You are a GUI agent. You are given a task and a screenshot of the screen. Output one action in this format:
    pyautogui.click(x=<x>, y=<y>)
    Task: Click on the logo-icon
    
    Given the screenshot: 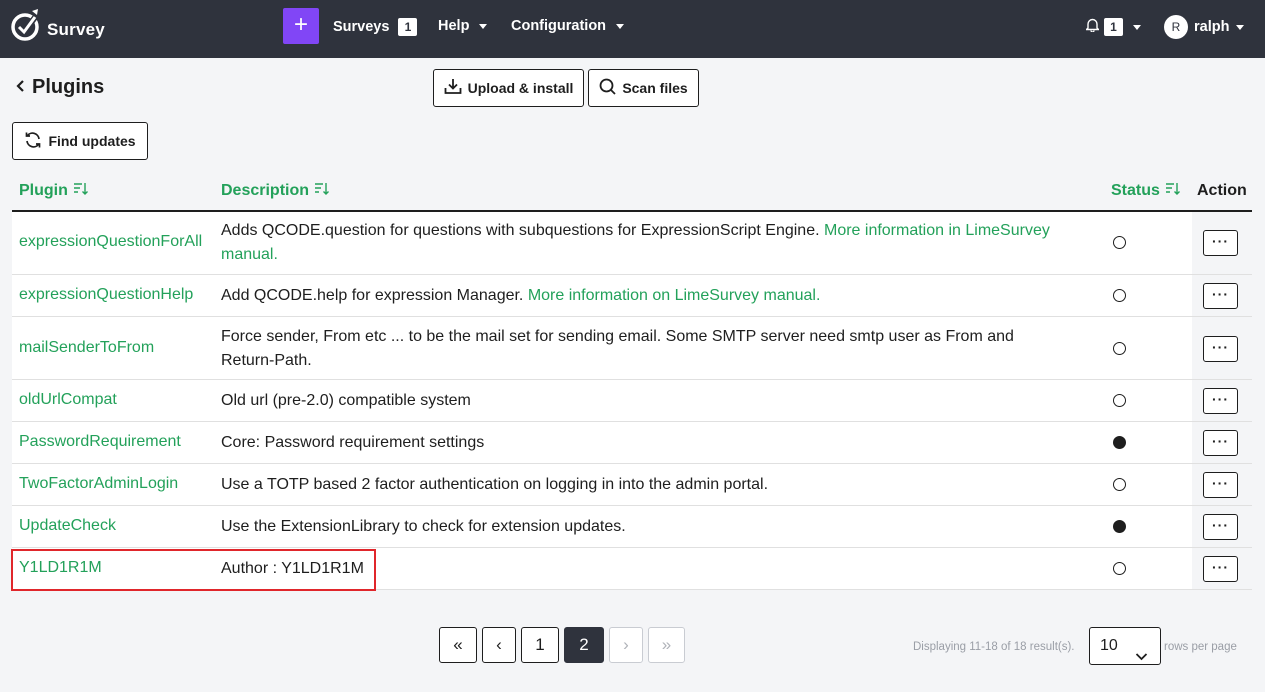 What is the action you would take?
    pyautogui.click(x=26, y=27)
    